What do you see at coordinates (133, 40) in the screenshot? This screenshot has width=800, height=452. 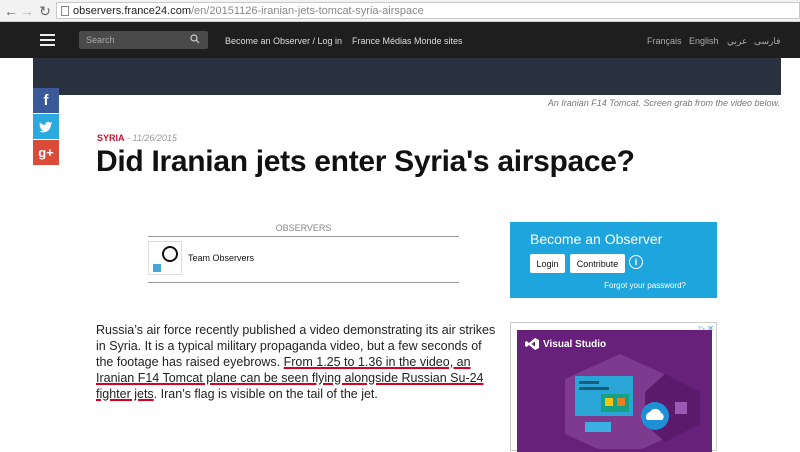 I see `search-input` at bounding box center [133, 40].